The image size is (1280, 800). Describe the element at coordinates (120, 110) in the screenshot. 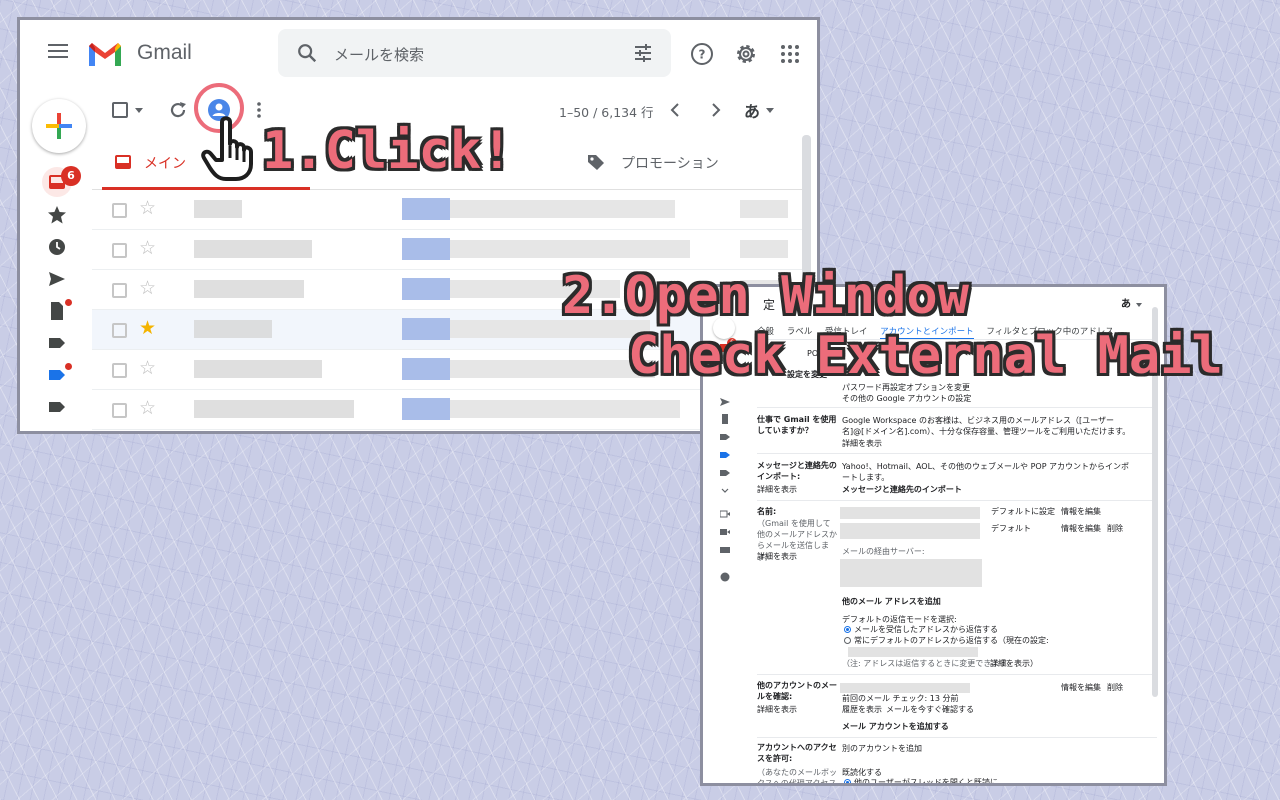

I see `select-all-checkbox` at that location.